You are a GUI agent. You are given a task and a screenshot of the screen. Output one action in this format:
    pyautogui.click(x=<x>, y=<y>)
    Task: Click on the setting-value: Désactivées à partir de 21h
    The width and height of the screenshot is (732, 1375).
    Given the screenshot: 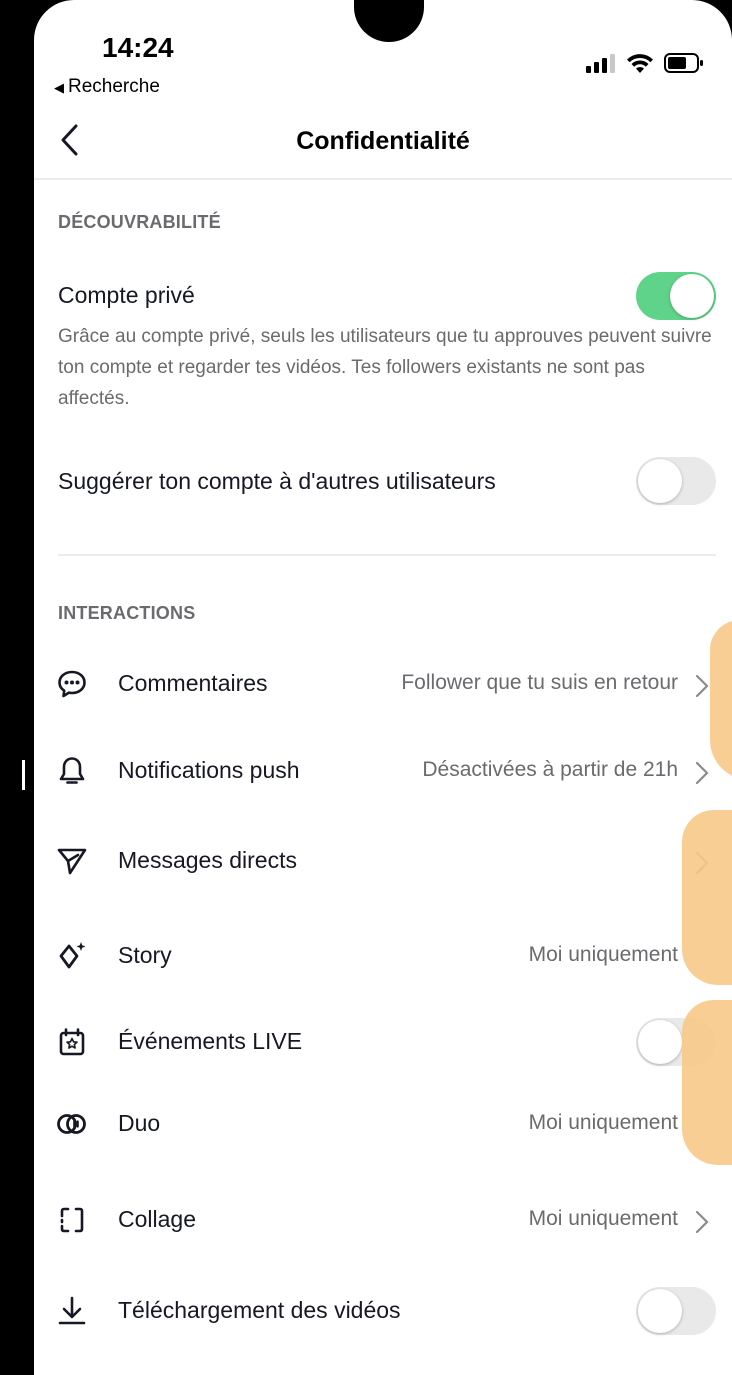 What is the action you would take?
    pyautogui.click(x=550, y=769)
    